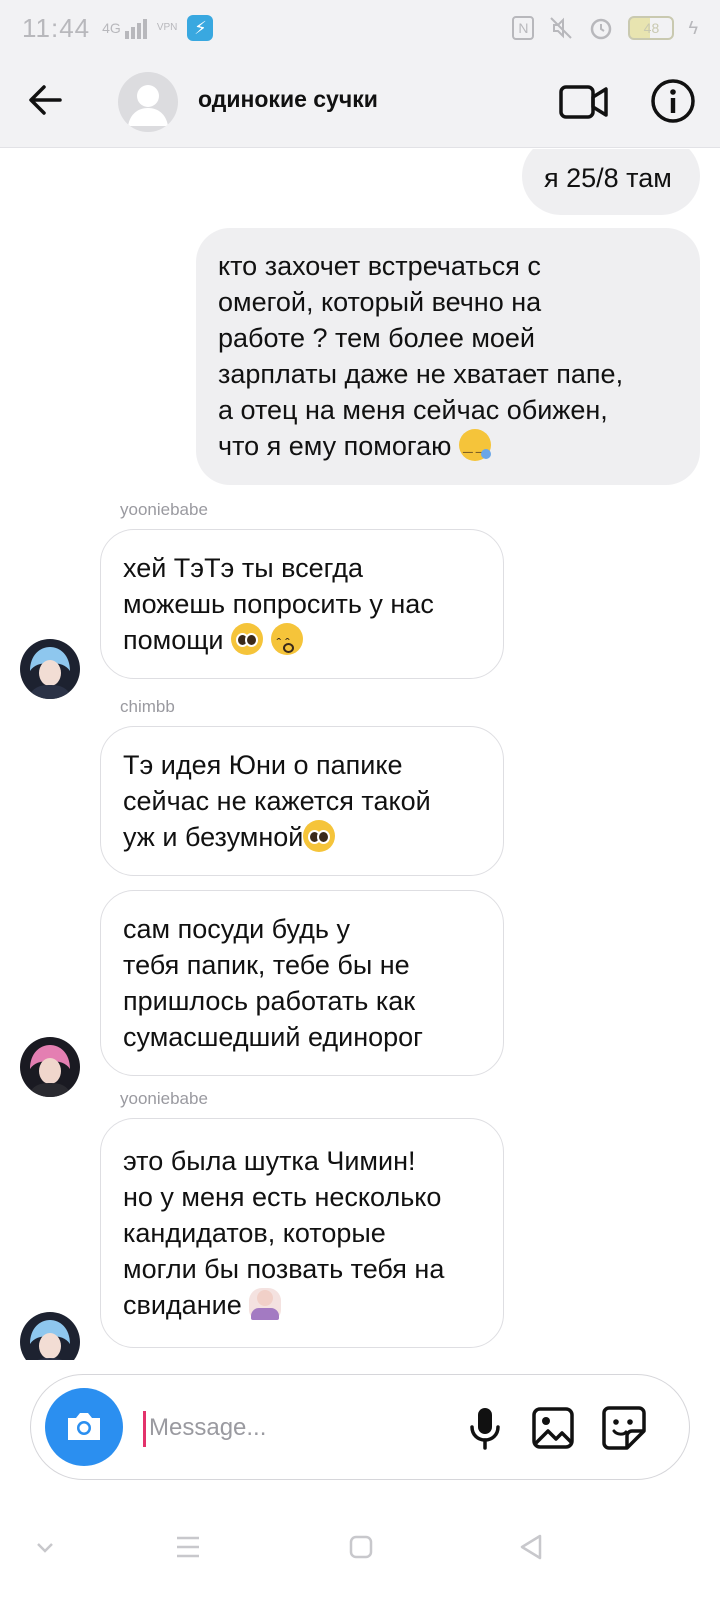 The image size is (720, 1600). What do you see at coordinates (278, 604) in the screenshot?
I see `message-text: можешь попросить у нас` at bounding box center [278, 604].